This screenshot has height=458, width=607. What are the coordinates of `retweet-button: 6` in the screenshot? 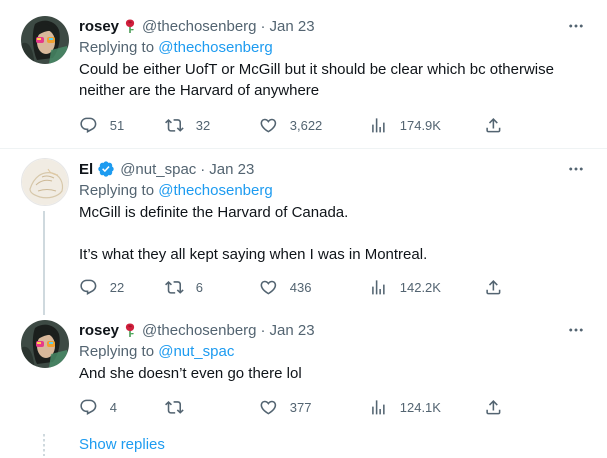 It's located at (184, 287).